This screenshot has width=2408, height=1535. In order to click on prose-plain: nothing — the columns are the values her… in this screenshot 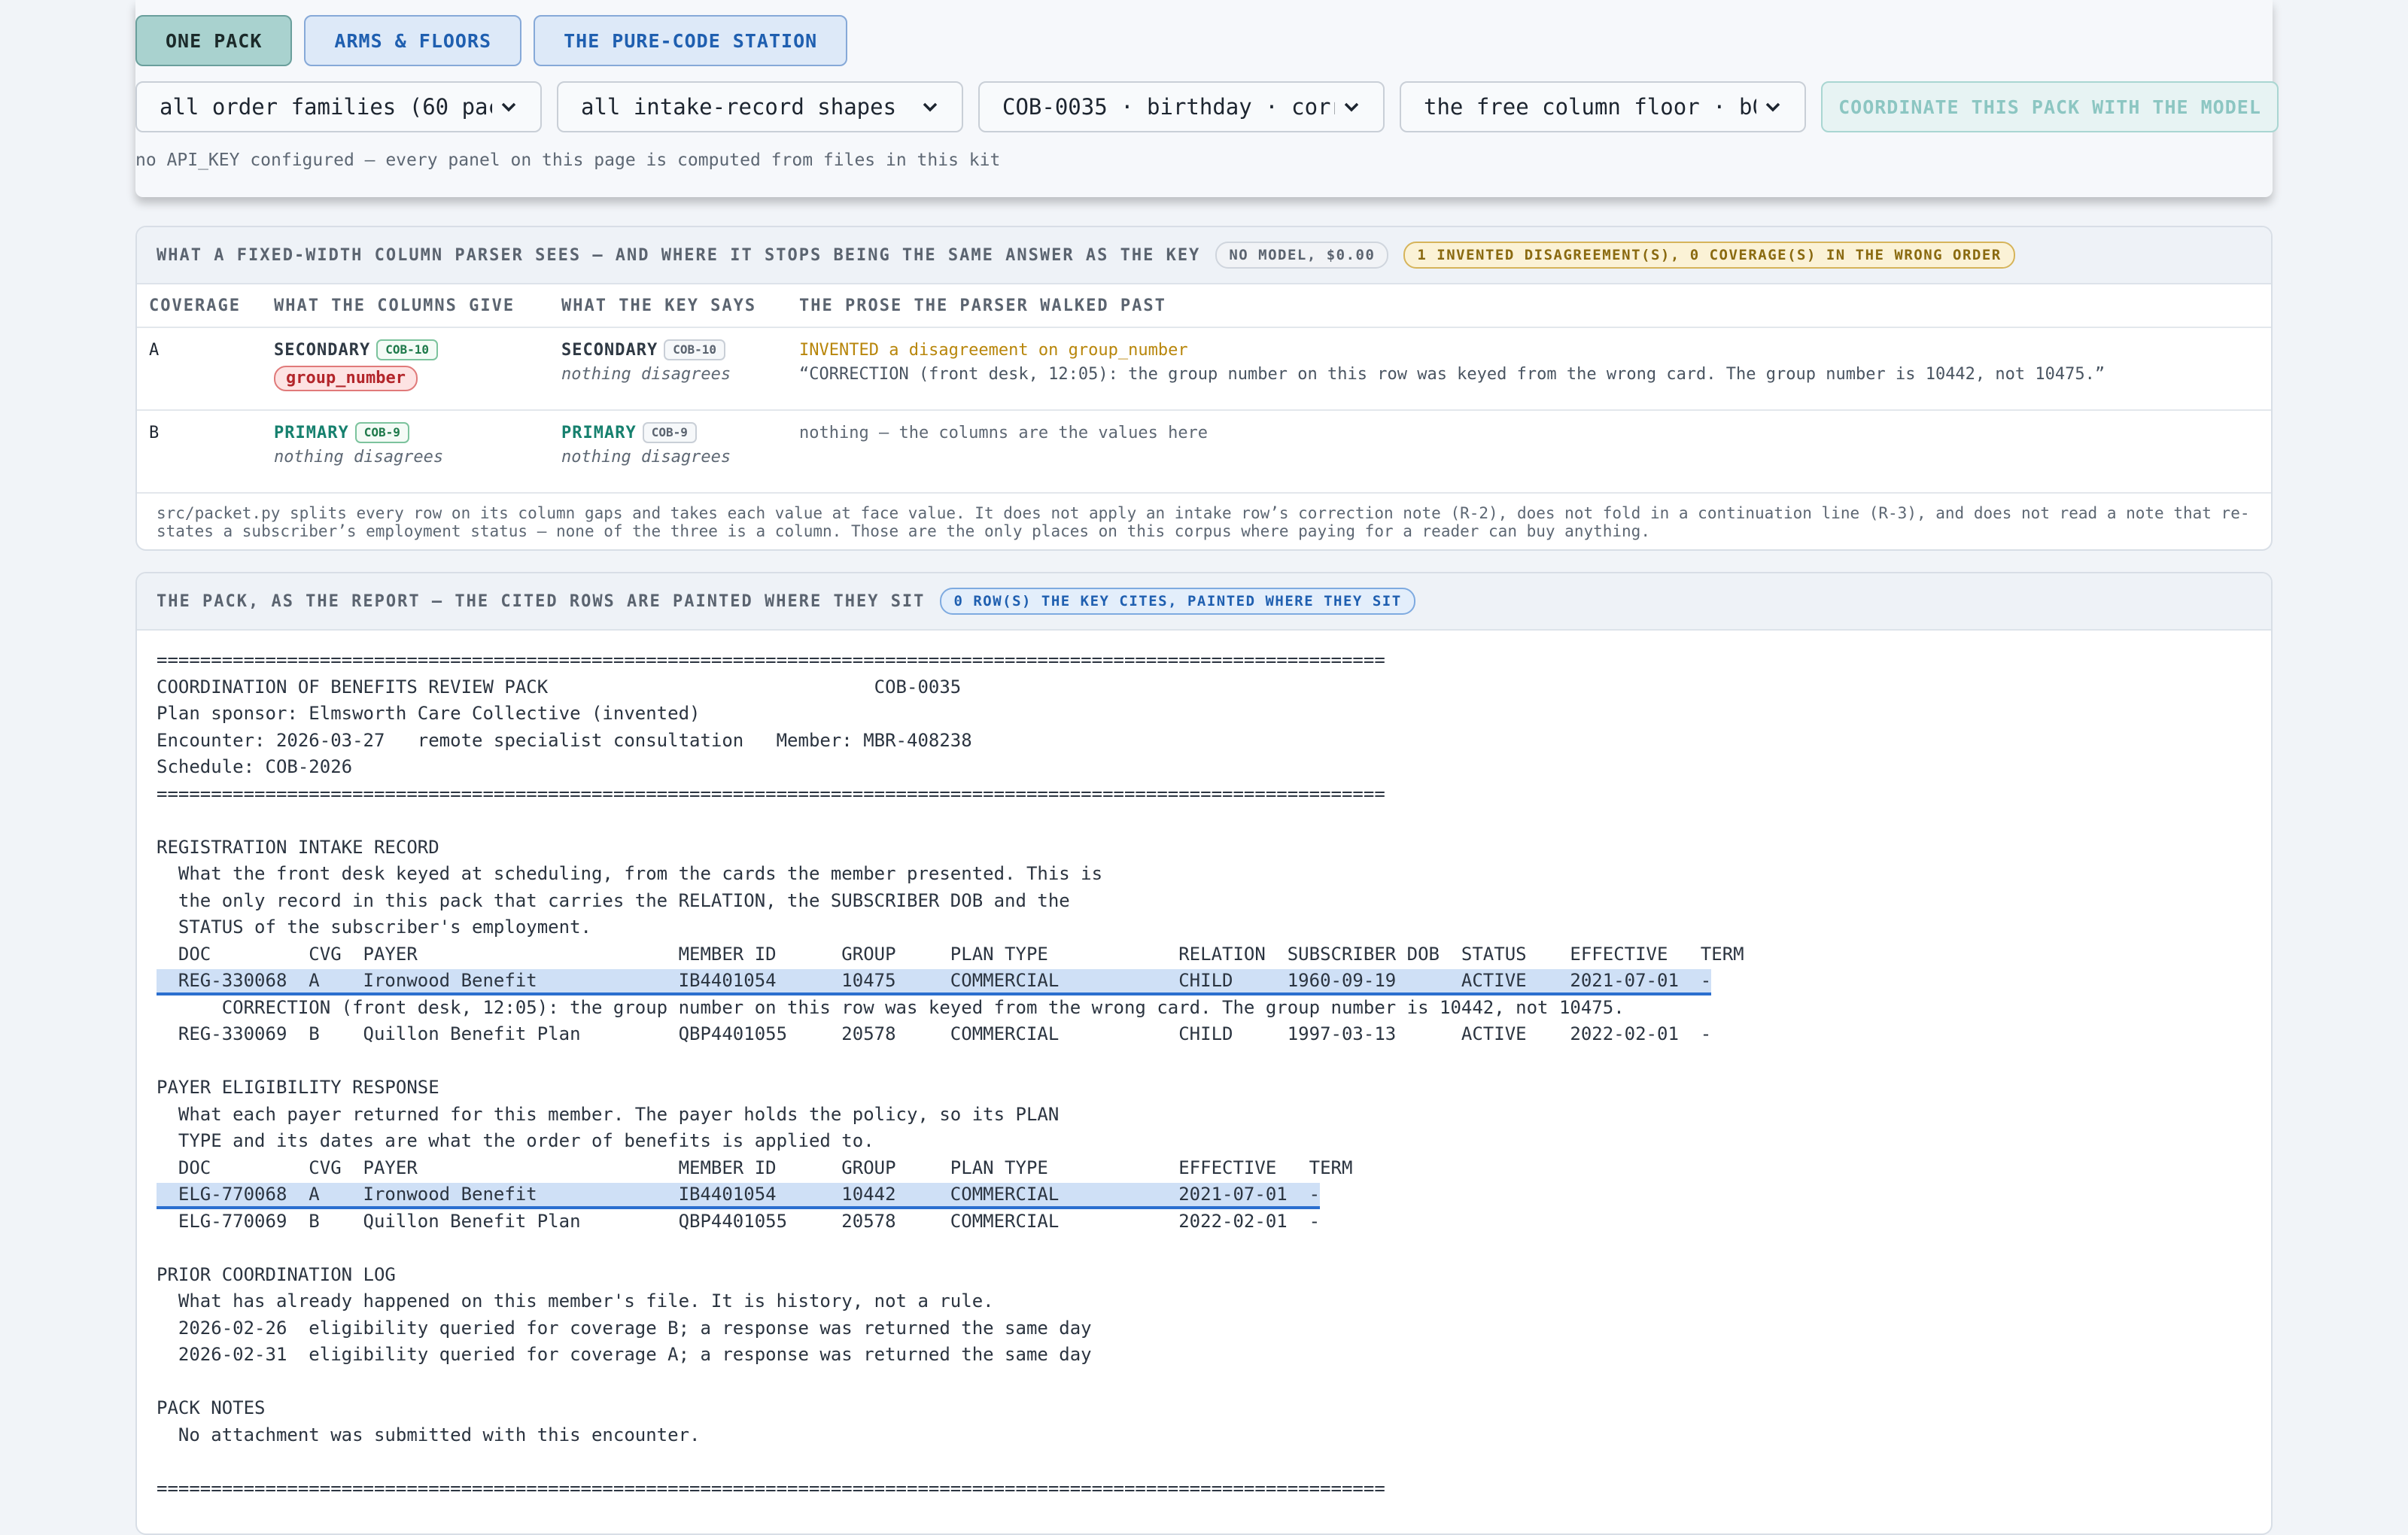, I will do `click(1004, 433)`.